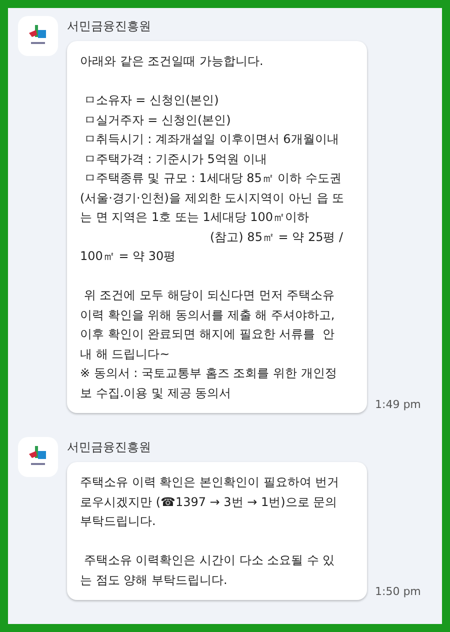 Image resolution: width=450 pixels, height=632 pixels. What do you see at coordinates (157, 120) in the screenshot?
I see `message-line: ㅁ실거주자 = 신청인(본인)` at bounding box center [157, 120].